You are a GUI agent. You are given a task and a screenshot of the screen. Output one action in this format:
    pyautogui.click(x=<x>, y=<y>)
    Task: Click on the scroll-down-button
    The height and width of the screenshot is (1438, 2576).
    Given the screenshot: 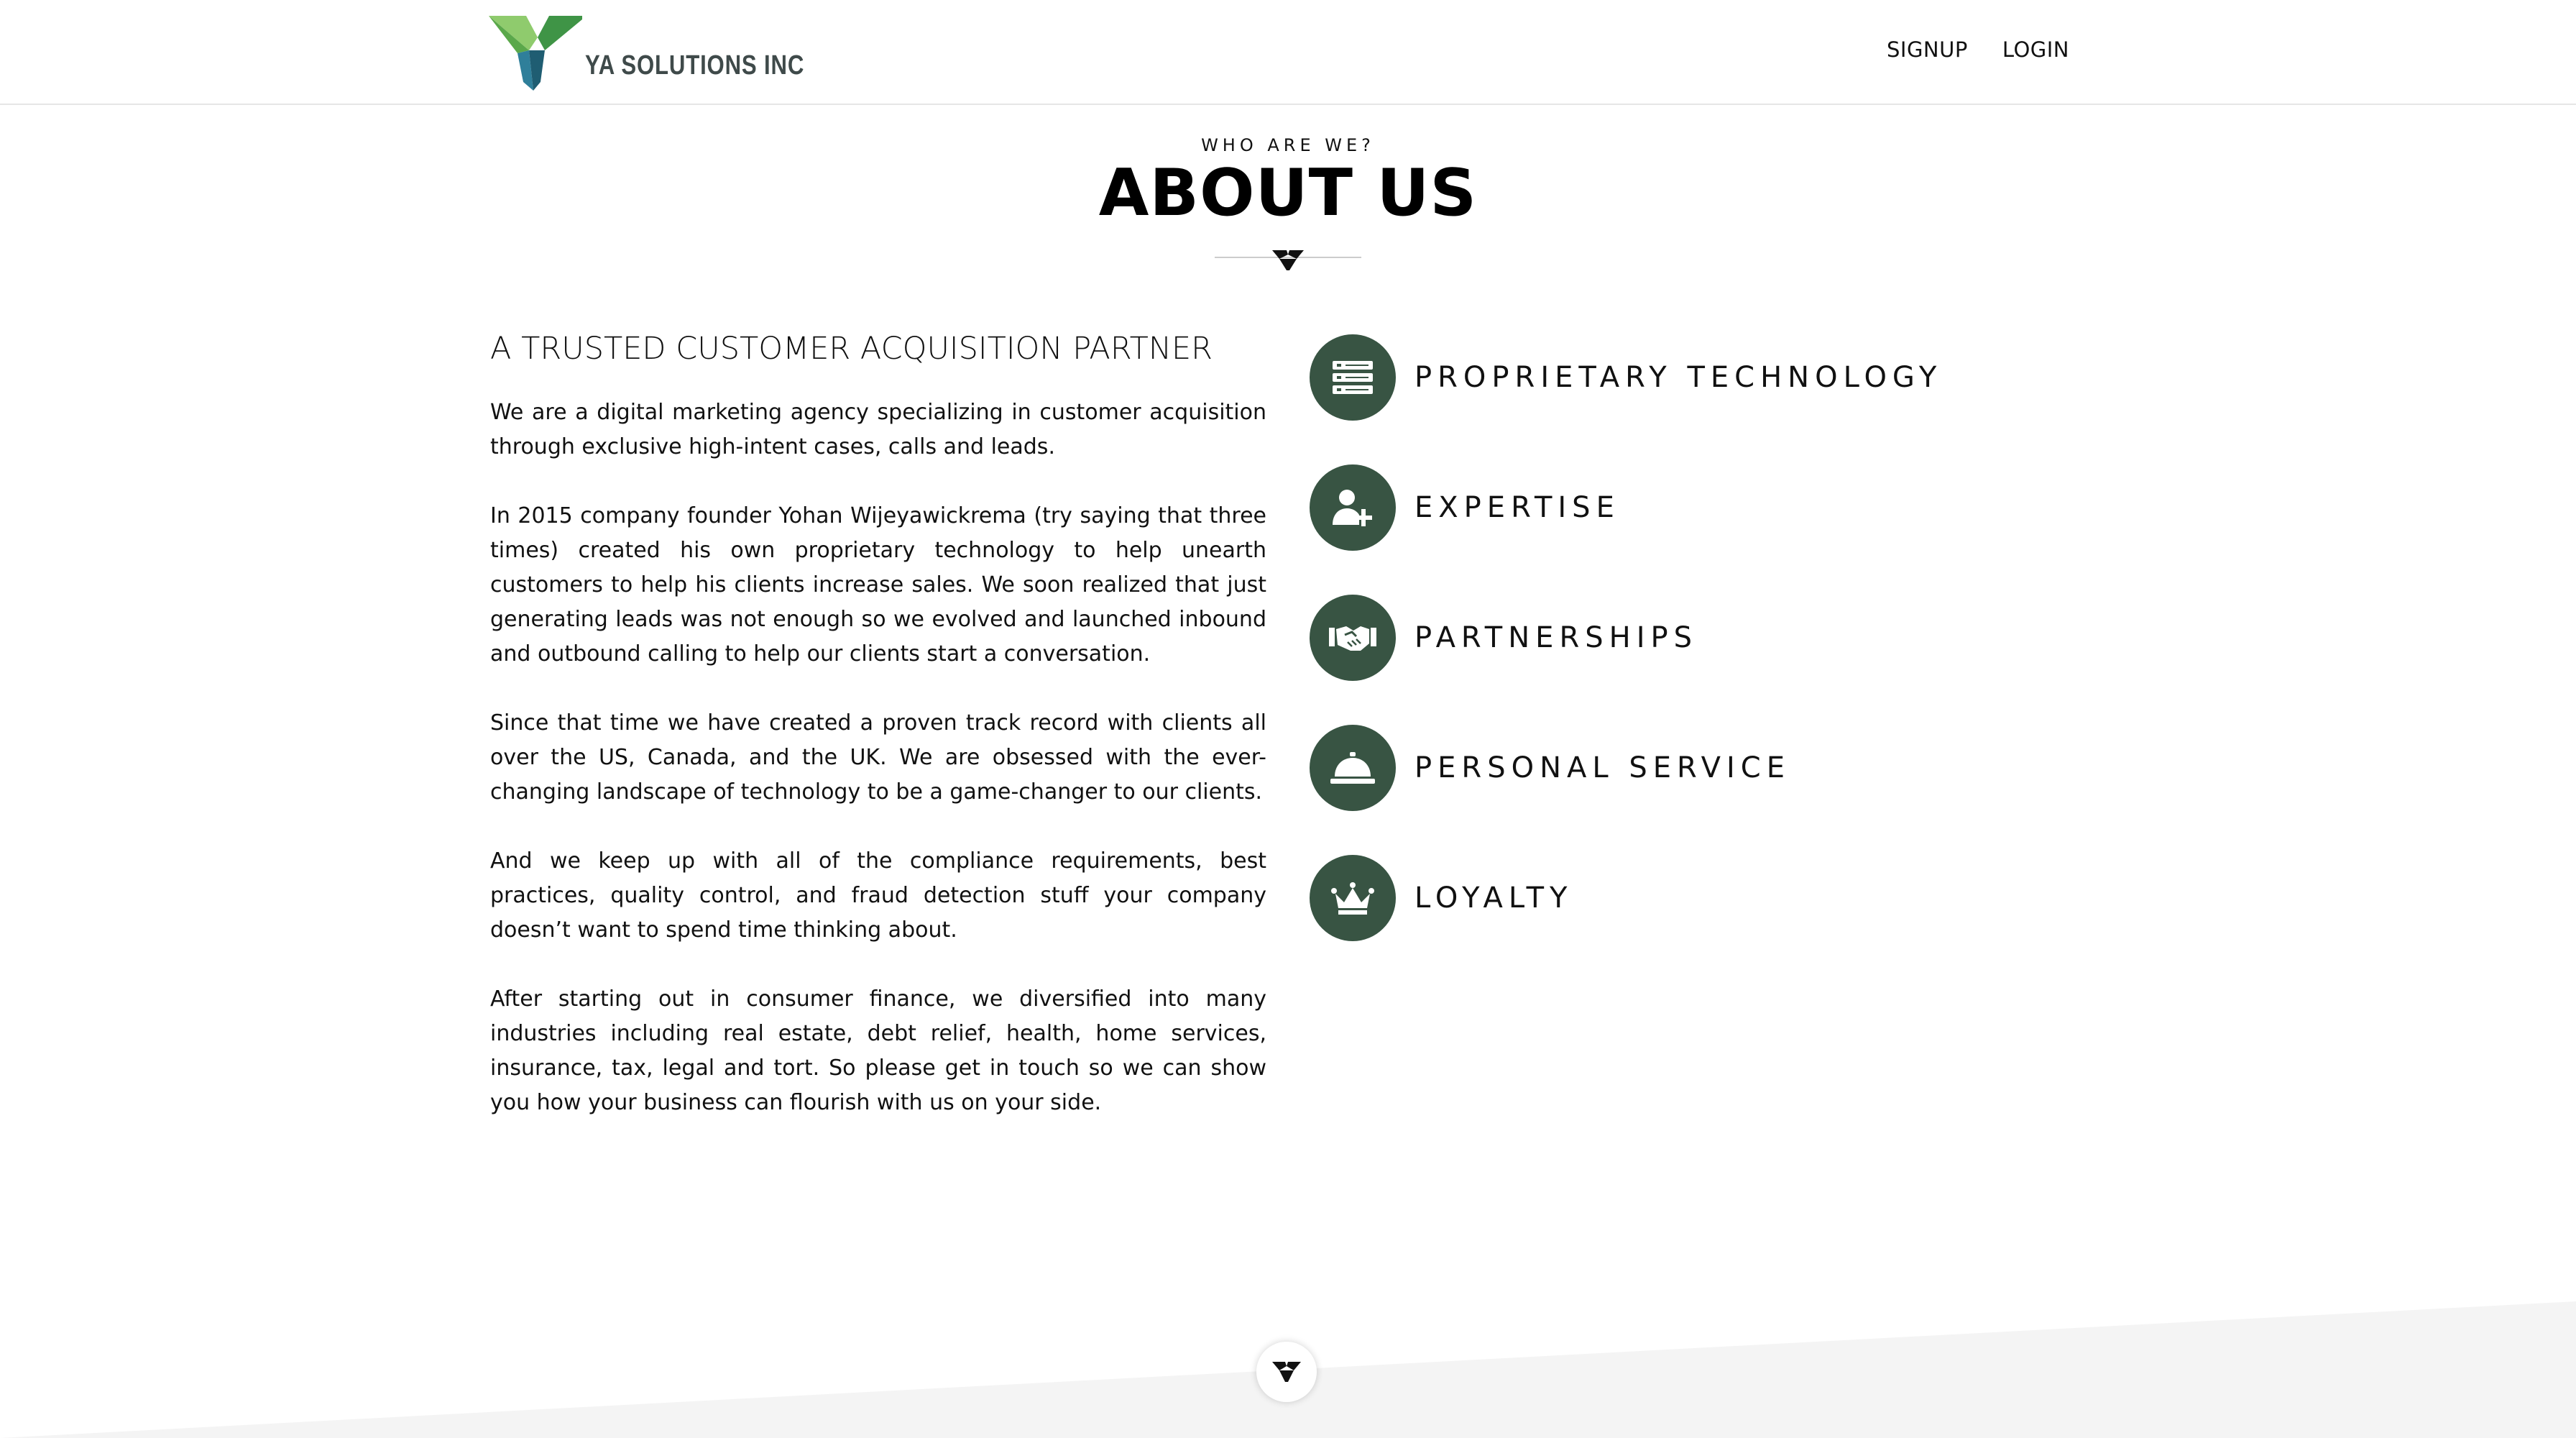 What is the action you would take?
    pyautogui.click(x=1286, y=1372)
    